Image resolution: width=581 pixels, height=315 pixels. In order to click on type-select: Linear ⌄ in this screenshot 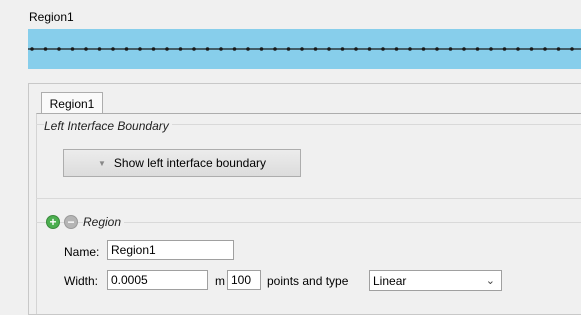, I will do `click(435, 280)`.